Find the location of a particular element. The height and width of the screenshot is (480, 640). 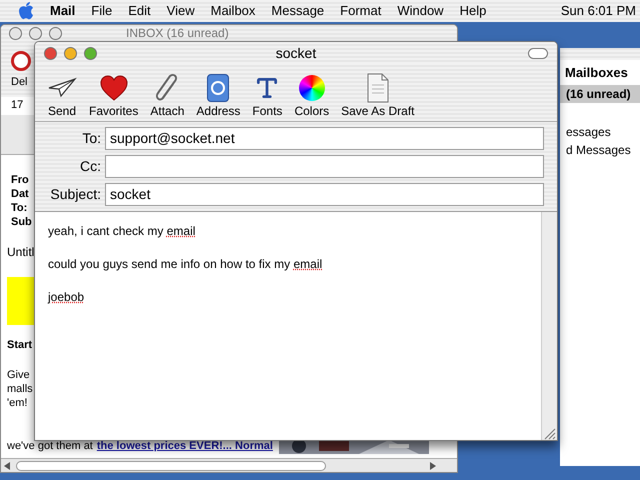

toolbar-button: Colors is located at coordinates (312, 95).